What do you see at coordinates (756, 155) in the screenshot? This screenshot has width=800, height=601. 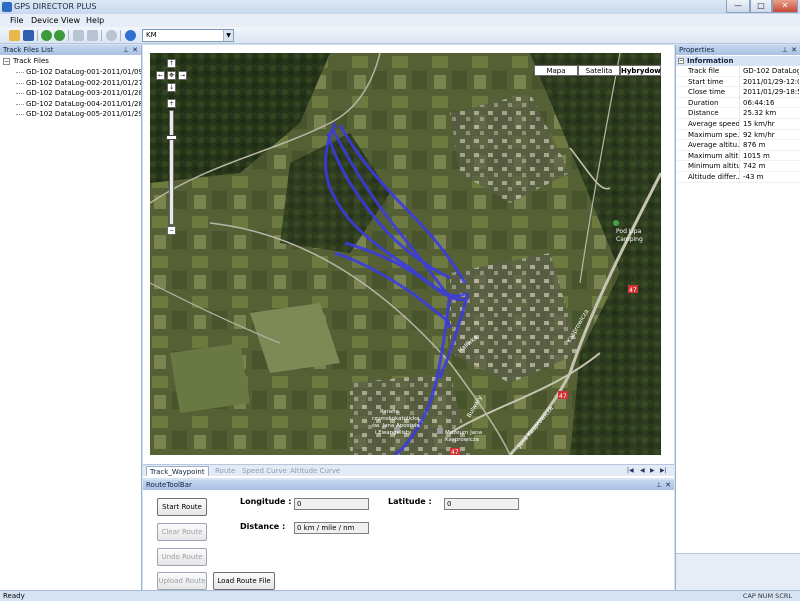 I see `property-value: 1015 m` at bounding box center [756, 155].